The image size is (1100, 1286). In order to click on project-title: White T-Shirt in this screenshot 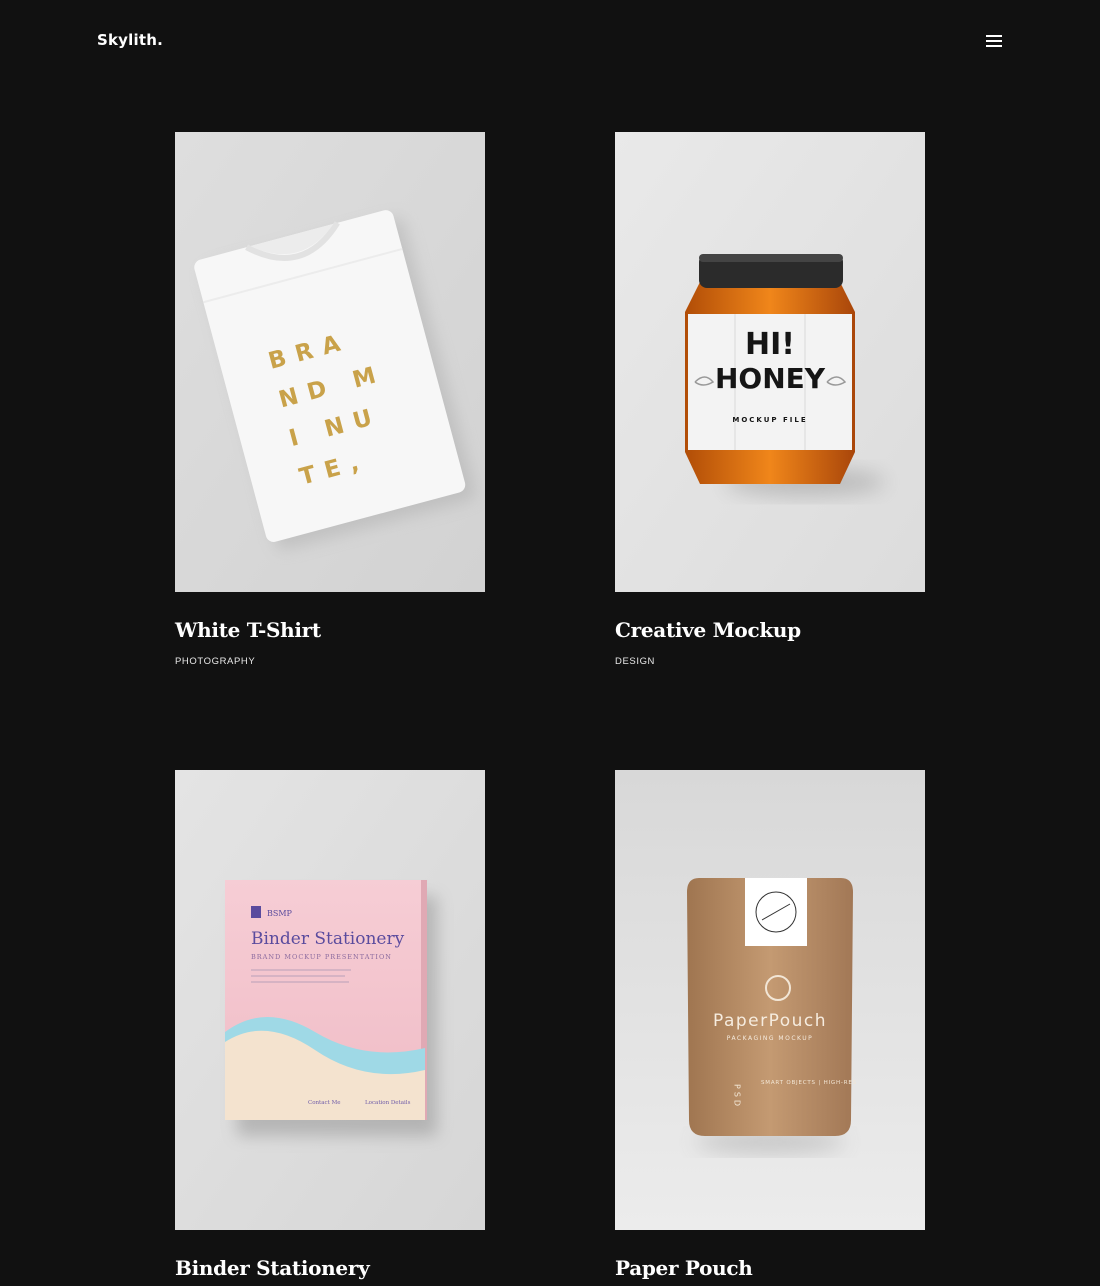, I will do `click(248, 630)`.